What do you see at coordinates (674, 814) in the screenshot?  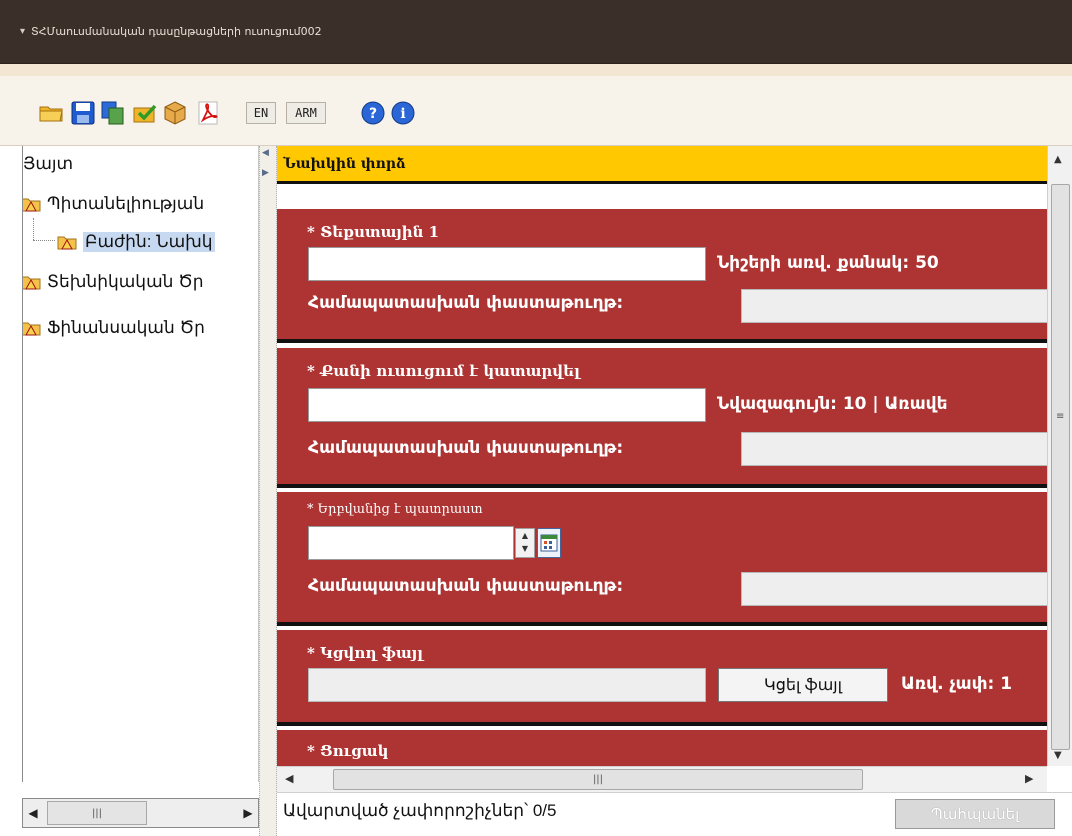 I see `status-bar: Ավարտված չափորոշիչներ՝ 0/5 Պահպանել` at bounding box center [674, 814].